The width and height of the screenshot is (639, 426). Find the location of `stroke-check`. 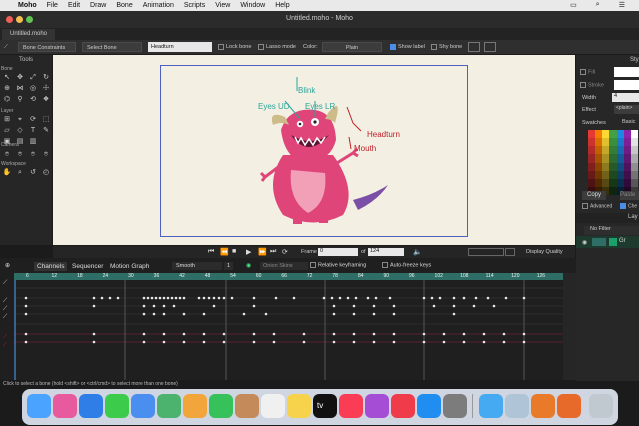

stroke-check is located at coordinates (583, 85).